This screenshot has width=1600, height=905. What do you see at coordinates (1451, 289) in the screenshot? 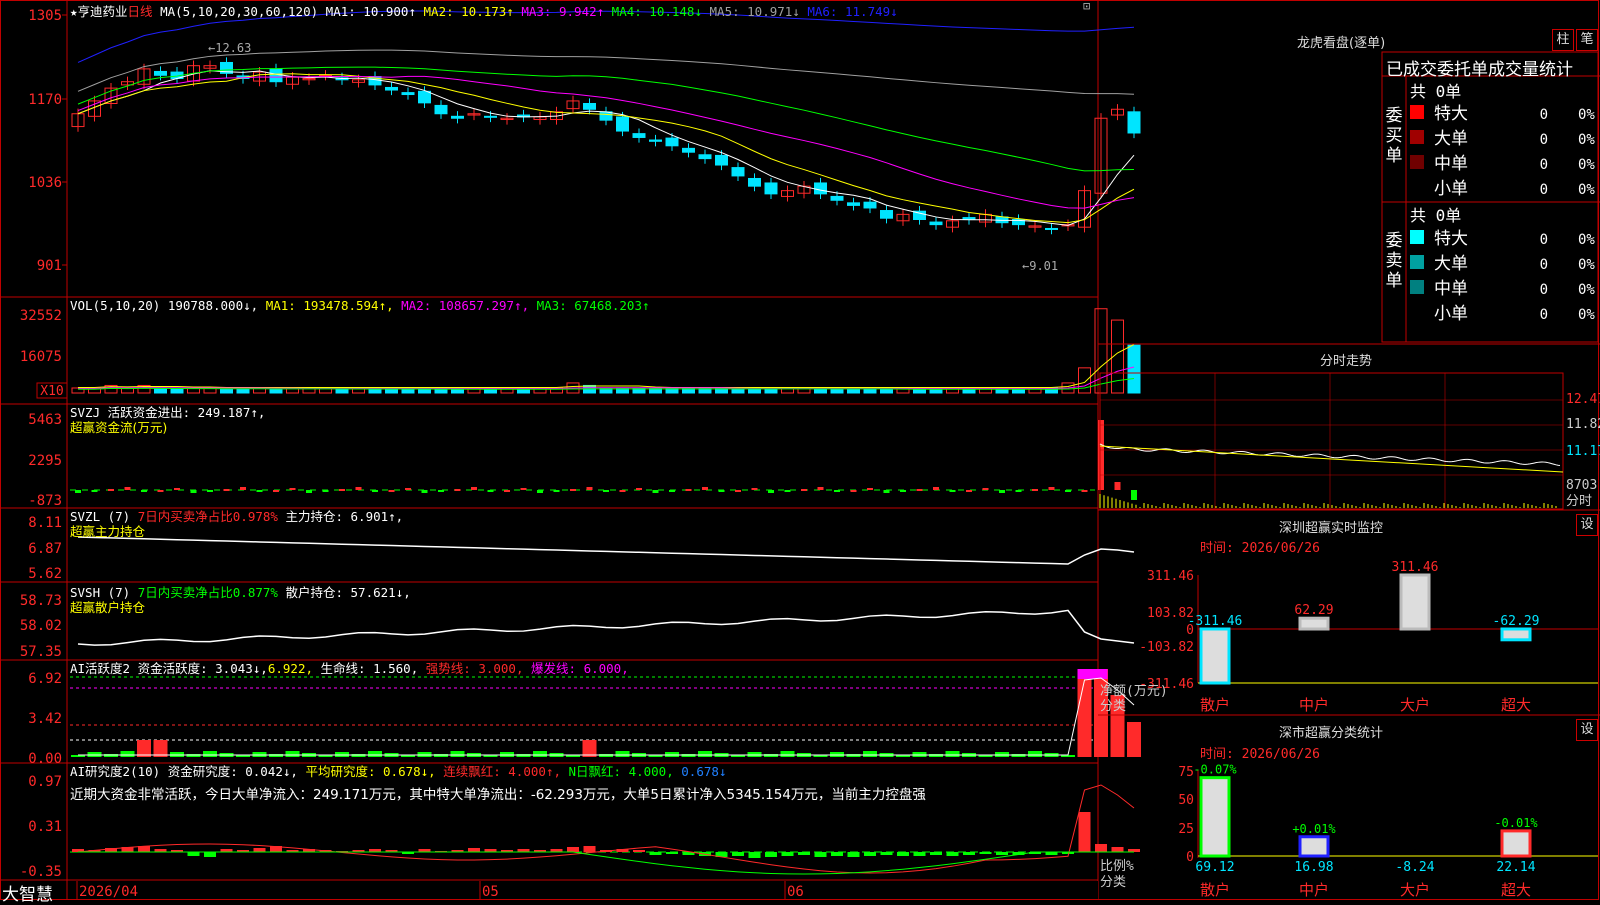
I see `sell-row-label: 中单` at bounding box center [1451, 289].